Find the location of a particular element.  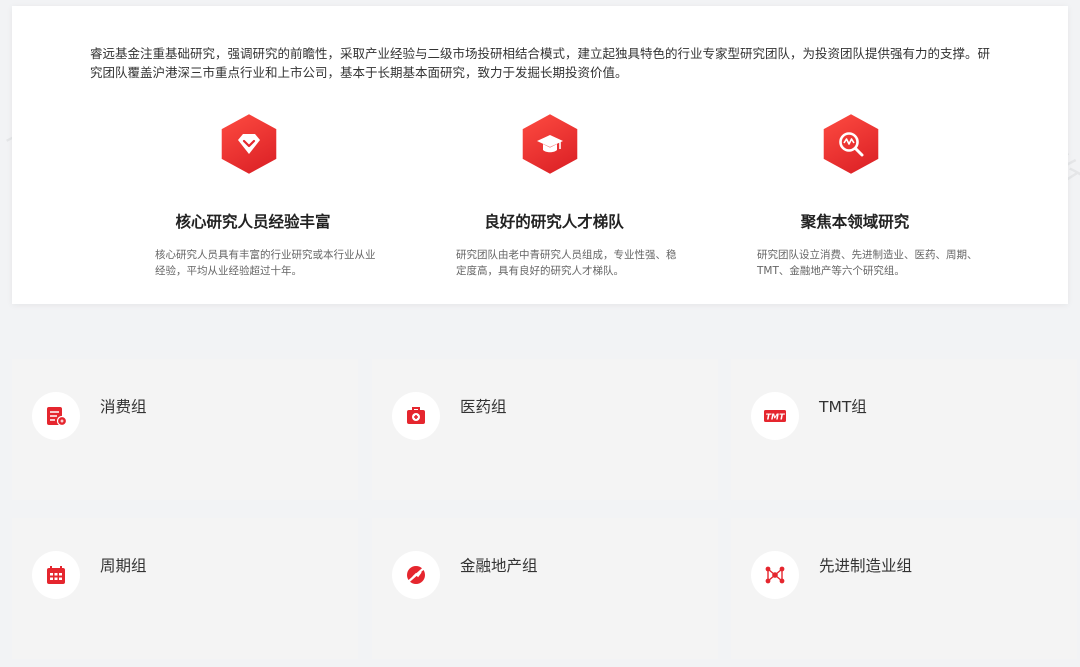

group-label: 消费组 is located at coordinates (123, 407).